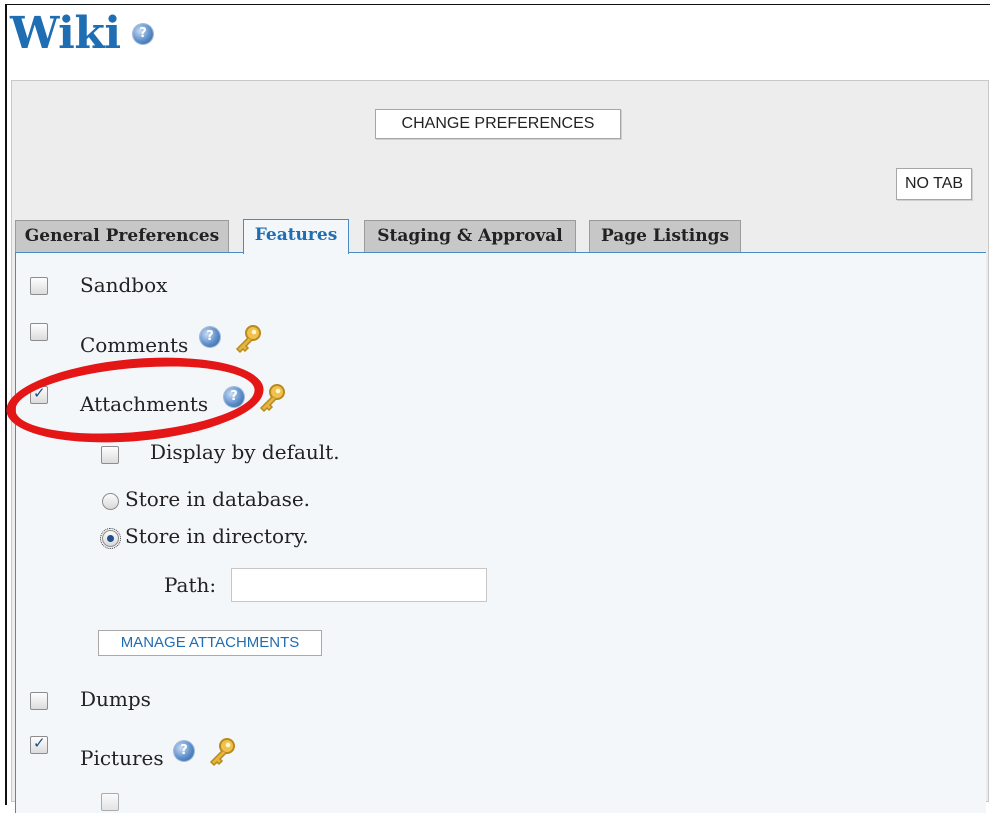 This screenshot has height=813, width=990. Describe the element at coordinates (217, 536) in the screenshot. I see `store-in-directory-label: Store in directory.` at that location.